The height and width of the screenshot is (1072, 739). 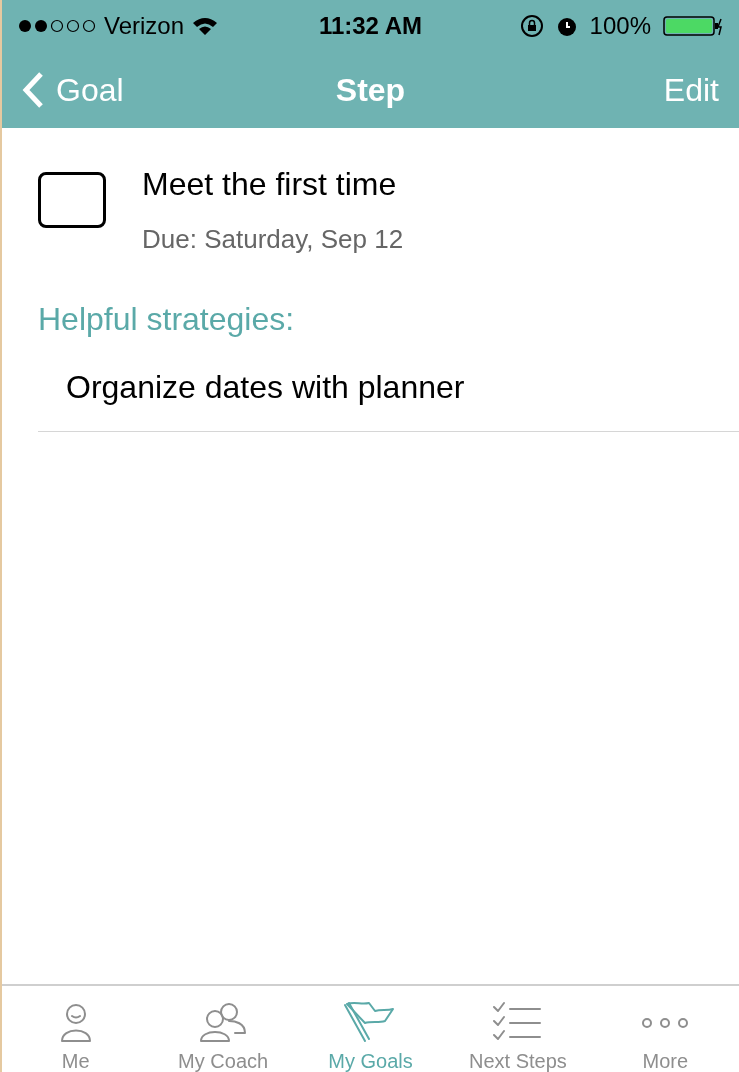 What do you see at coordinates (205, 26) in the screenshot?
I see `wifi-icon` at bounding box center [205, 26].